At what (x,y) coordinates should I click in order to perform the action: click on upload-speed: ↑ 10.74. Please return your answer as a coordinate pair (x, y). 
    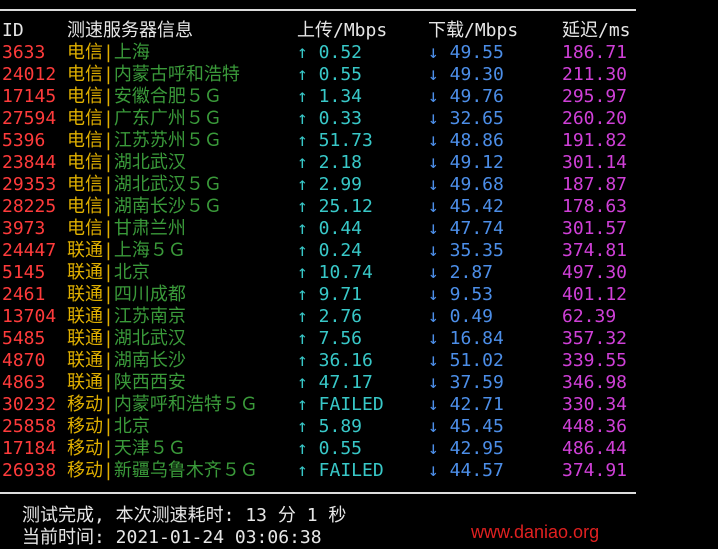
    Looking at the image, I should click on (335, 272).